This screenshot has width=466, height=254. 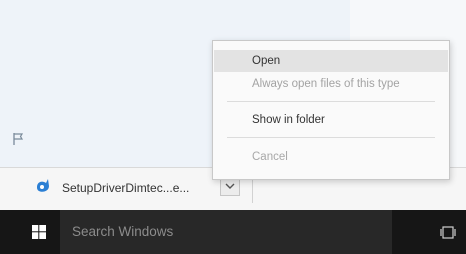 What do you see at coordinates (39, 232) in the screenshot?
I see `windows-logo-icon` at bounding box center [39, 232].